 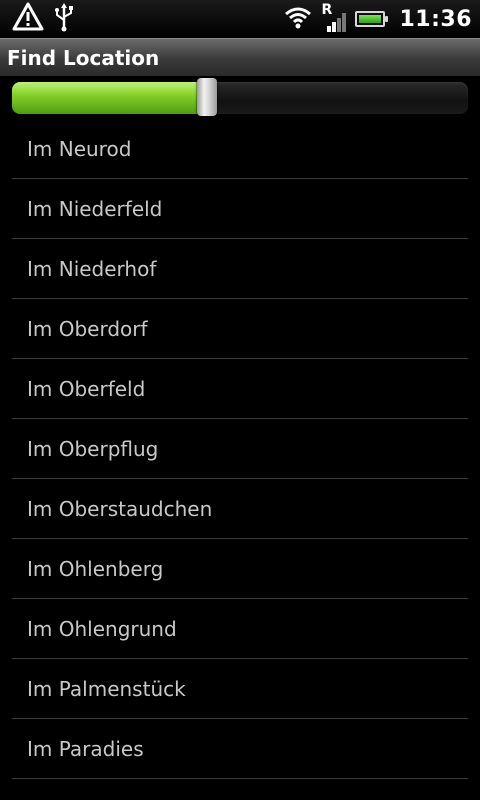 What do you see at coordinates (240, 149) in the screenshot?
I see `list-item: Im Neurod` at bounding box center [240, 149].